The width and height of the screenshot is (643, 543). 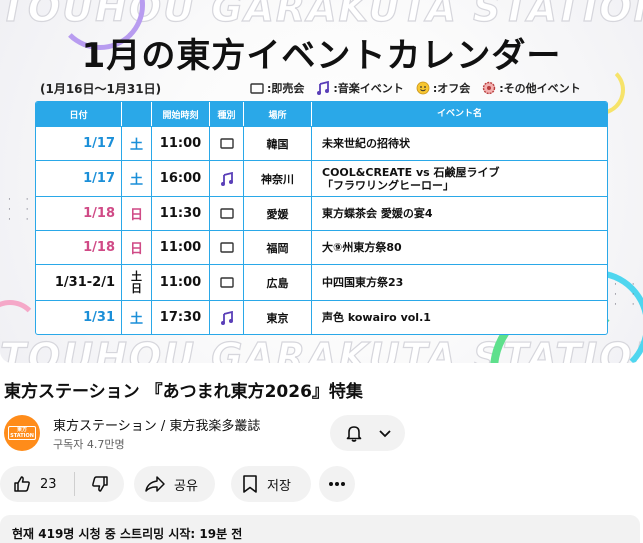 I want to click on legend-item: :オフ会, so click(x=443, y=88).